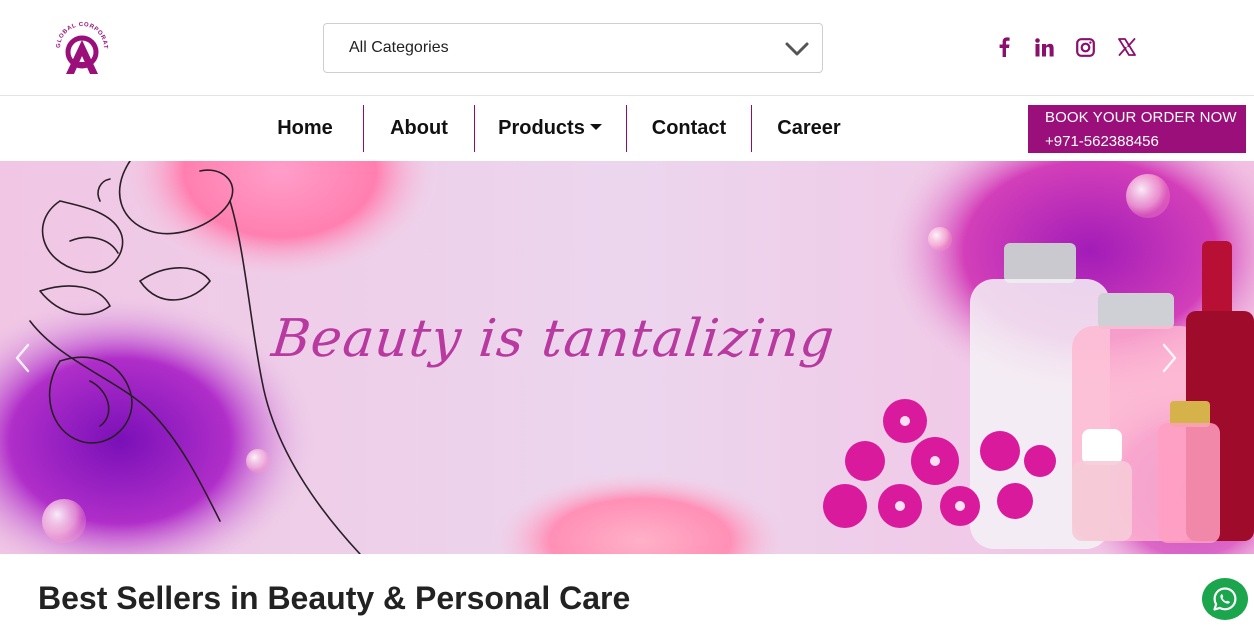 This screenshot has width=1254, height=627. I want to click on x-icon, so click(1127, 47).